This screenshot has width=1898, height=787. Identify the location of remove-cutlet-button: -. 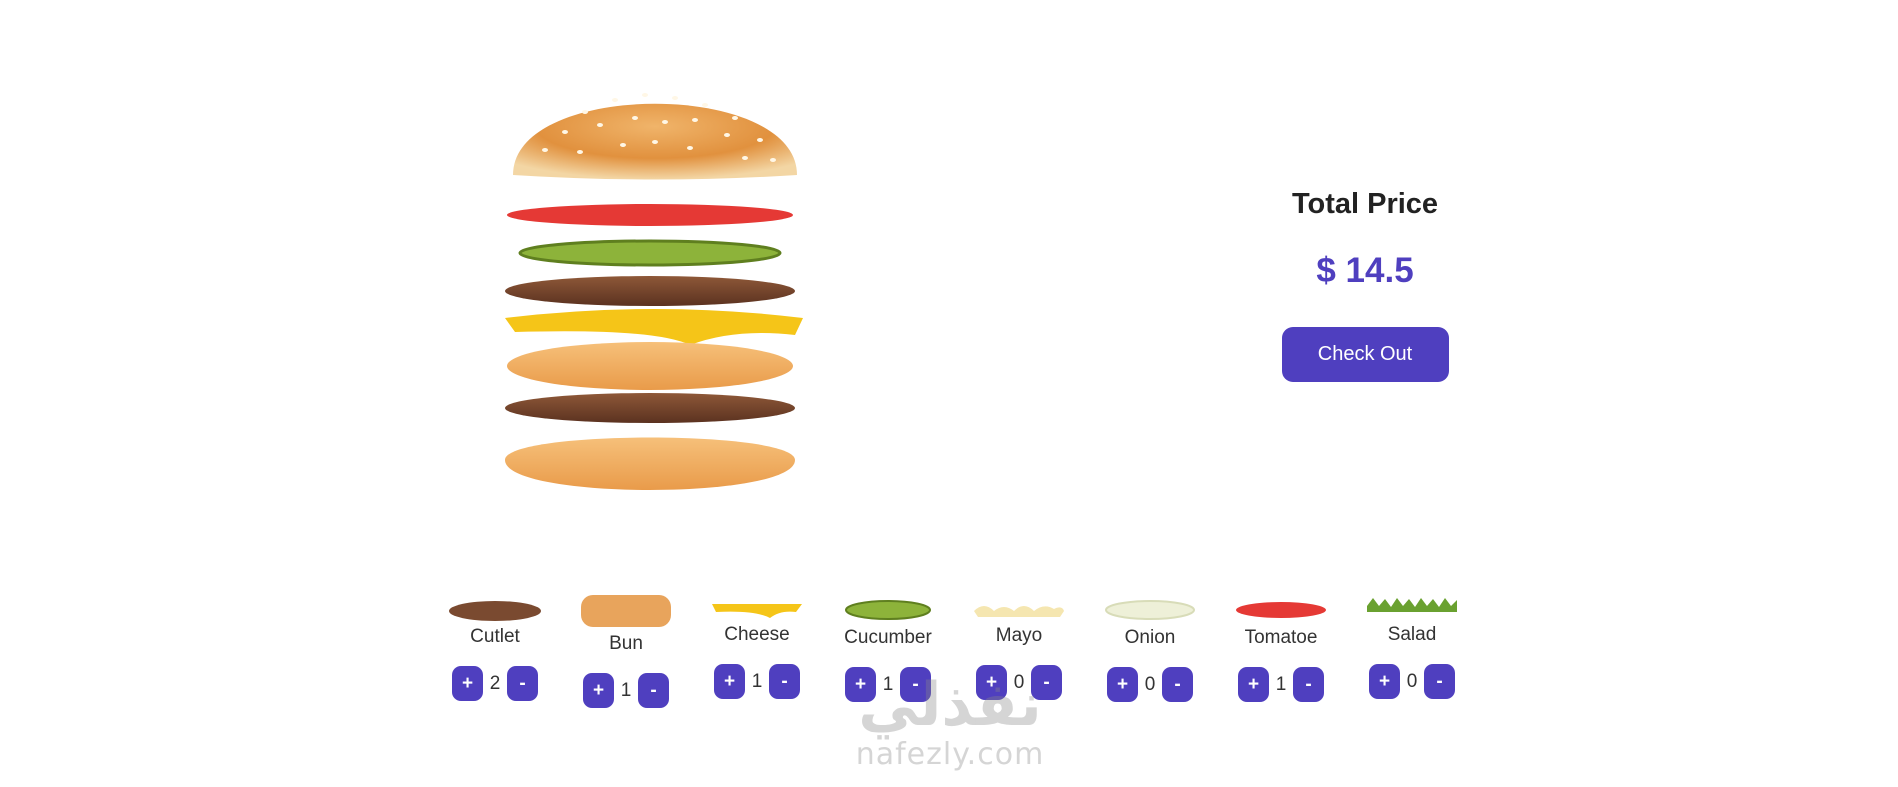
(522, 683).